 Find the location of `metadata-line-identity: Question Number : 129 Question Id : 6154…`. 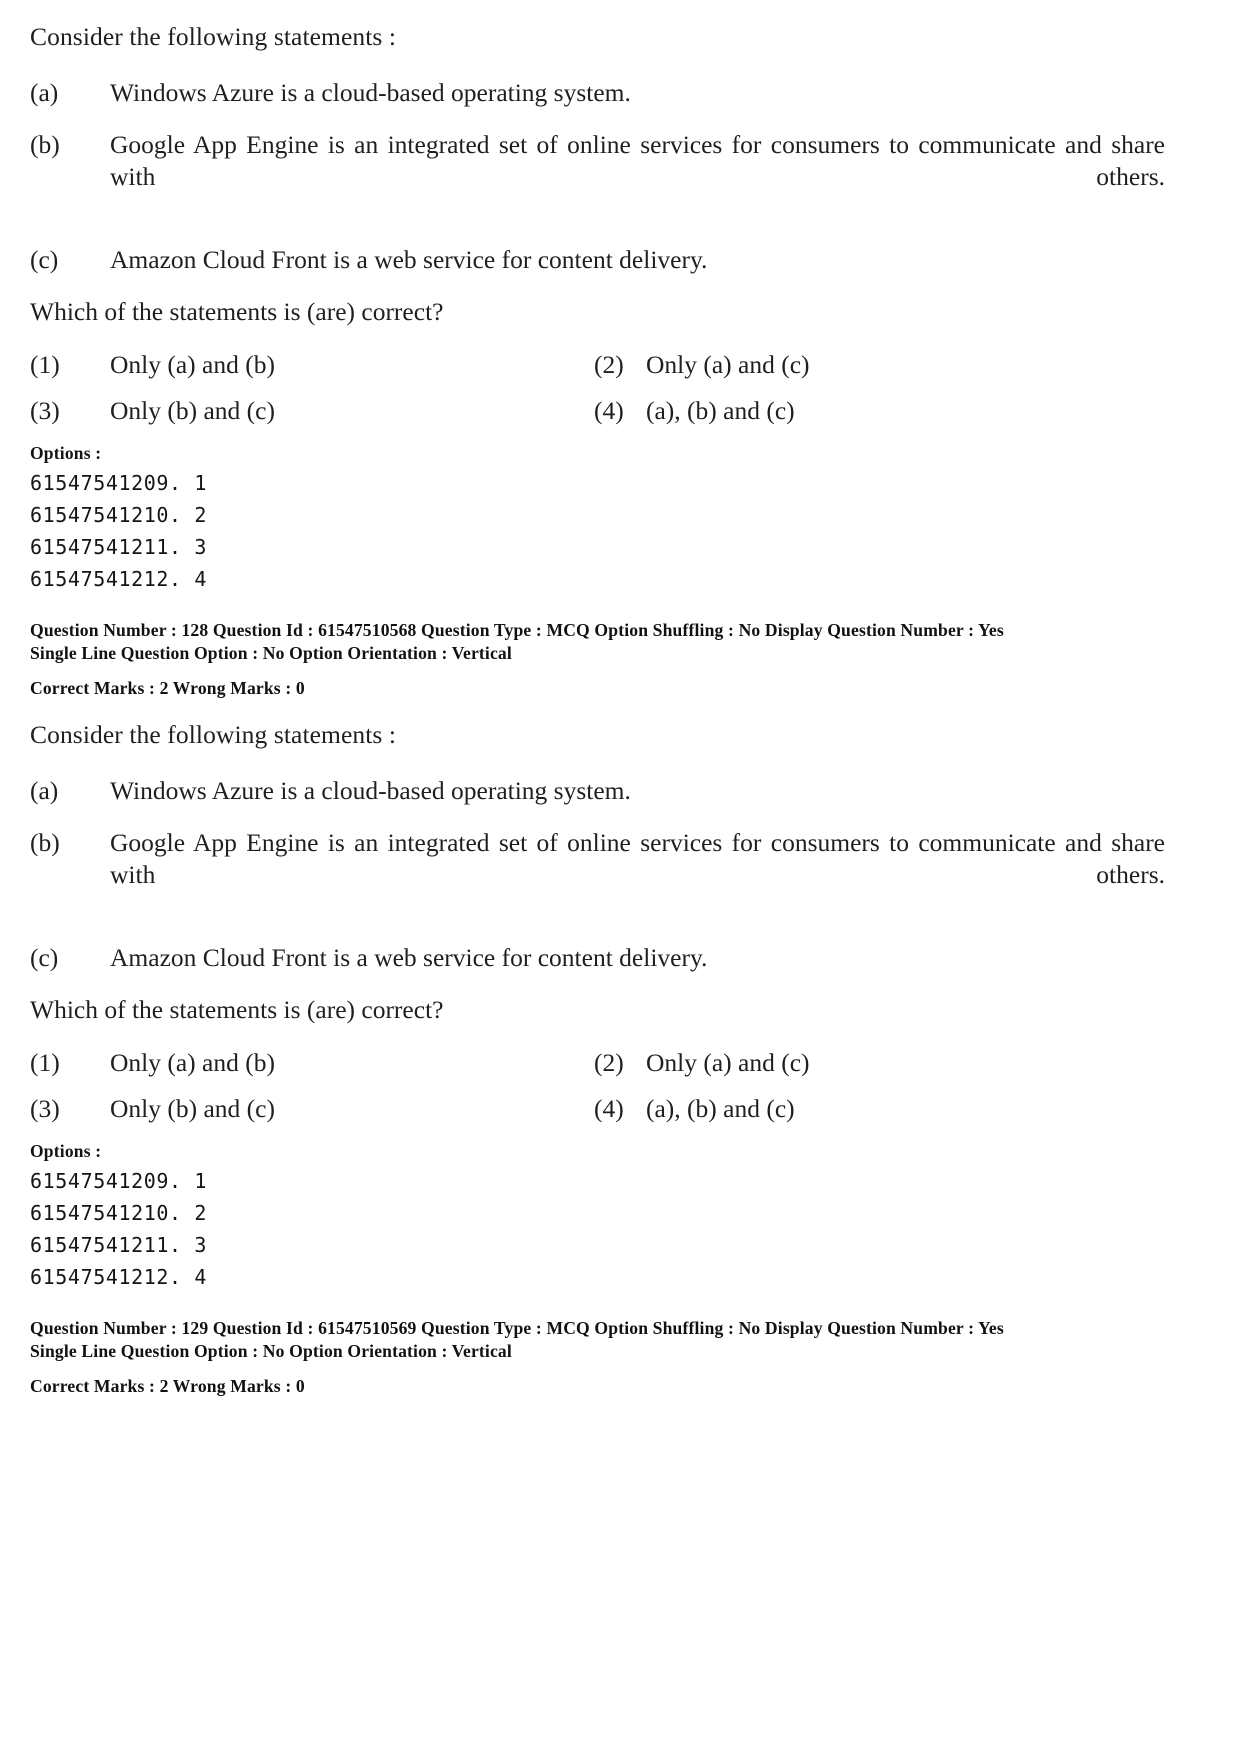

metadata-line-identity: Question Number : 129 Question Id : 6154… is located at coordinates (517, 1327).